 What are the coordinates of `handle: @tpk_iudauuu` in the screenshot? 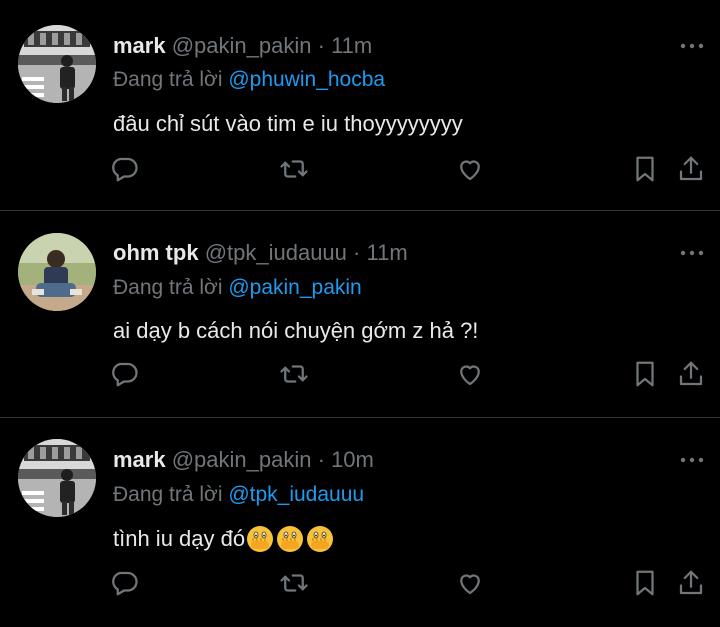 It's located at (276, 252).